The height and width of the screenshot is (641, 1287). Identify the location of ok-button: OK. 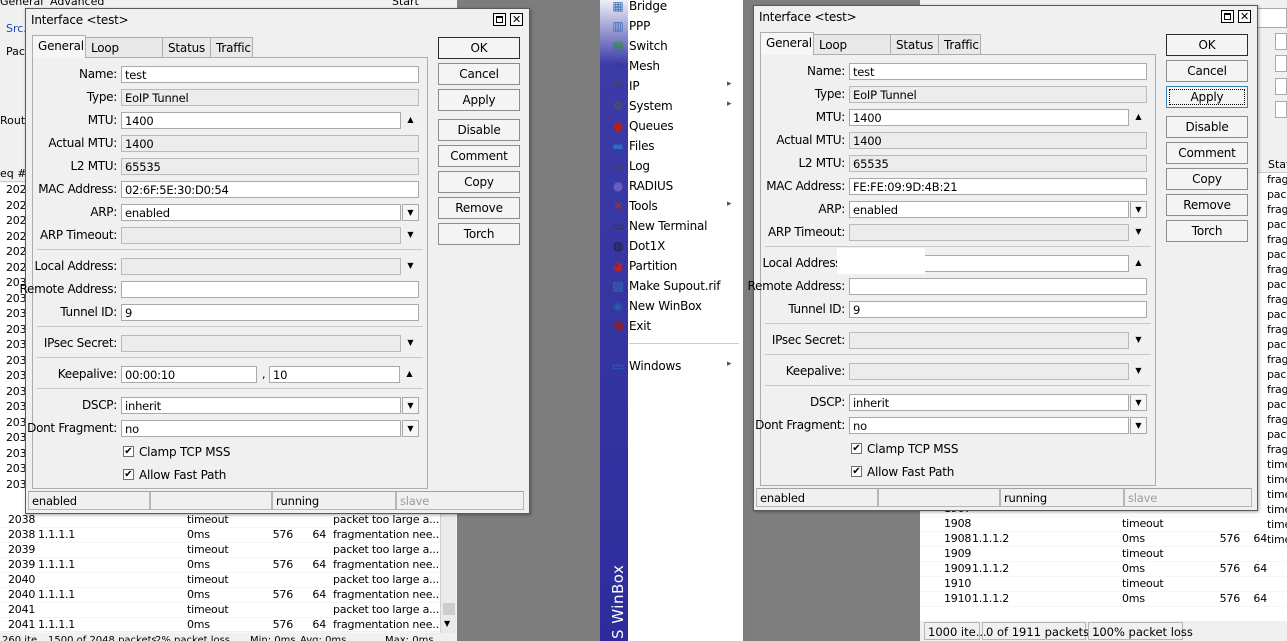
(1207, 45).